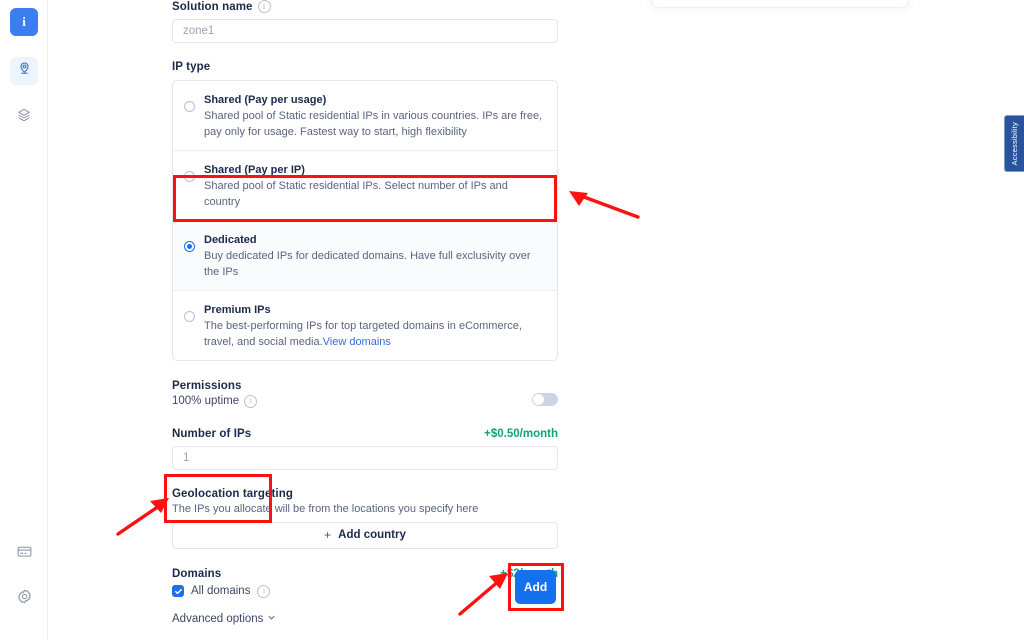  I want to click on radio-dedicated, so click(189, 246).